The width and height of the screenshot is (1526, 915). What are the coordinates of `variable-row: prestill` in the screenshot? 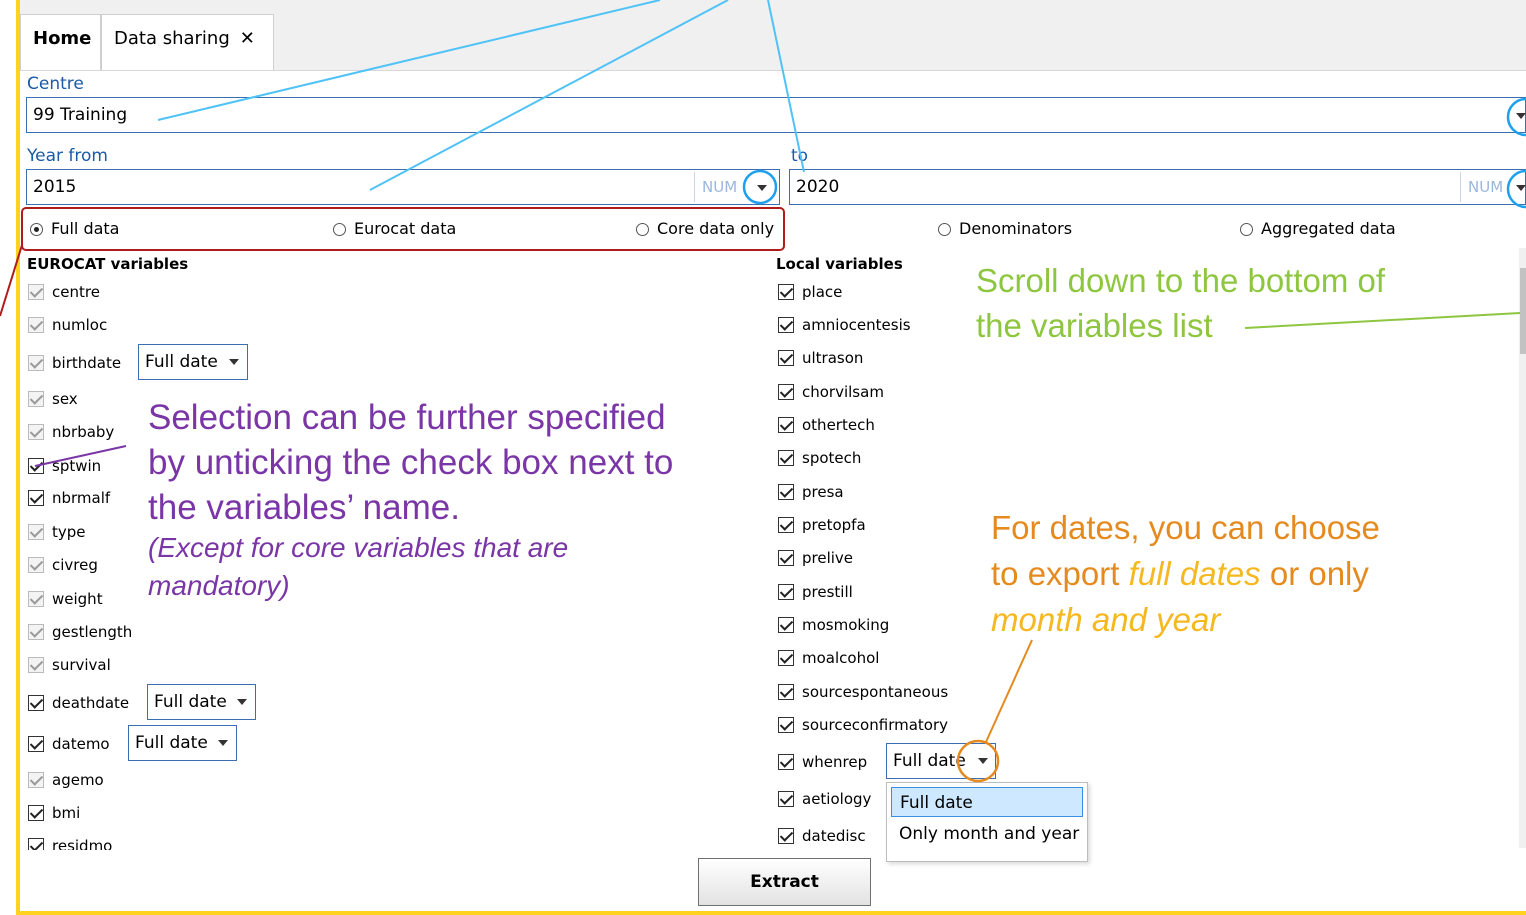 It's located at (815, 592).